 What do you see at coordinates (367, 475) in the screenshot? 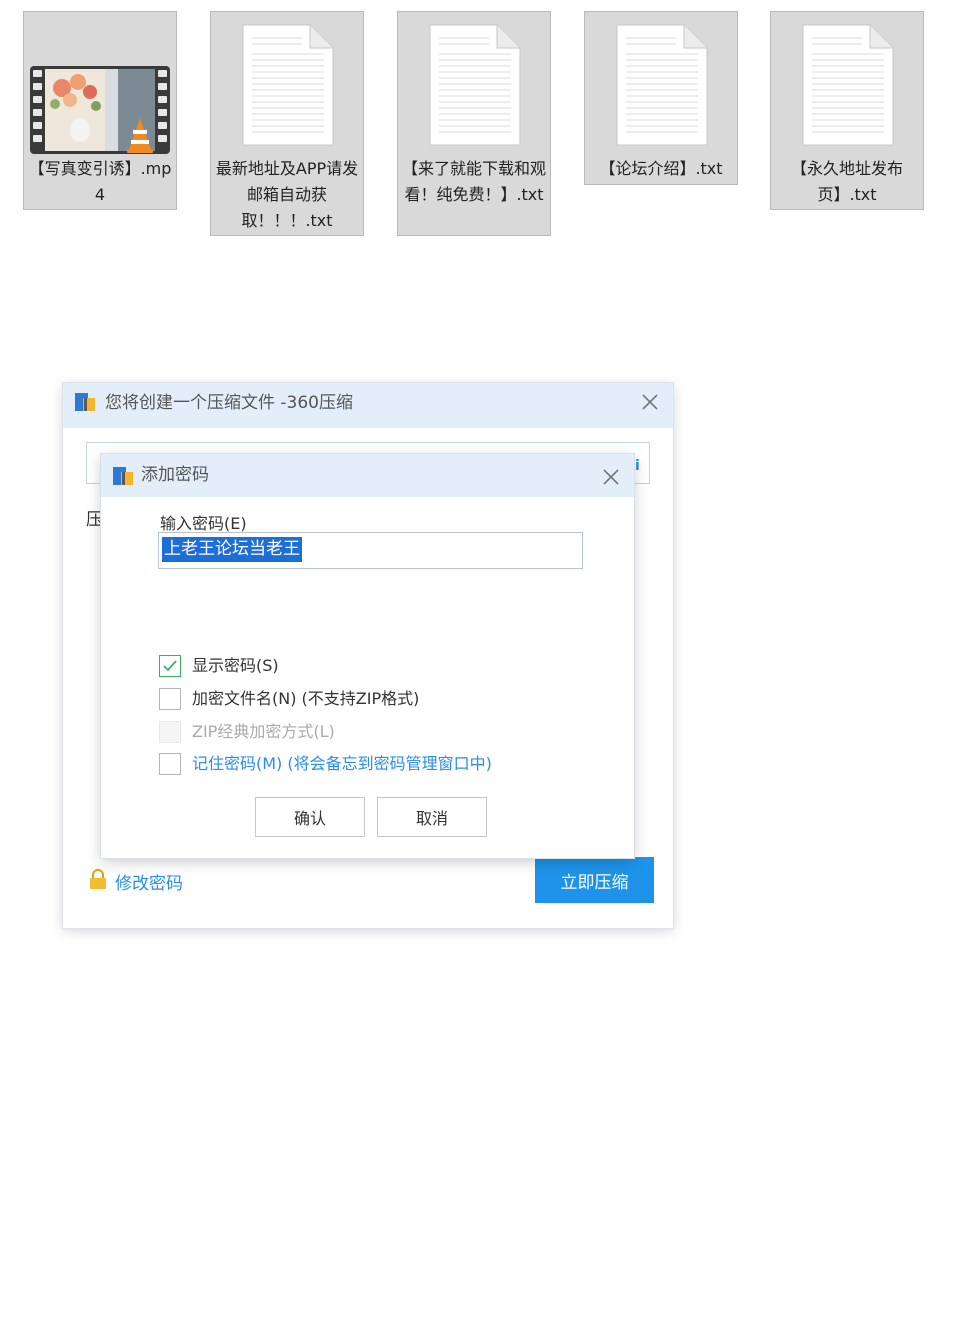
I see `dialog-titlebar: 添加密码` at bounding box center [367, 475].